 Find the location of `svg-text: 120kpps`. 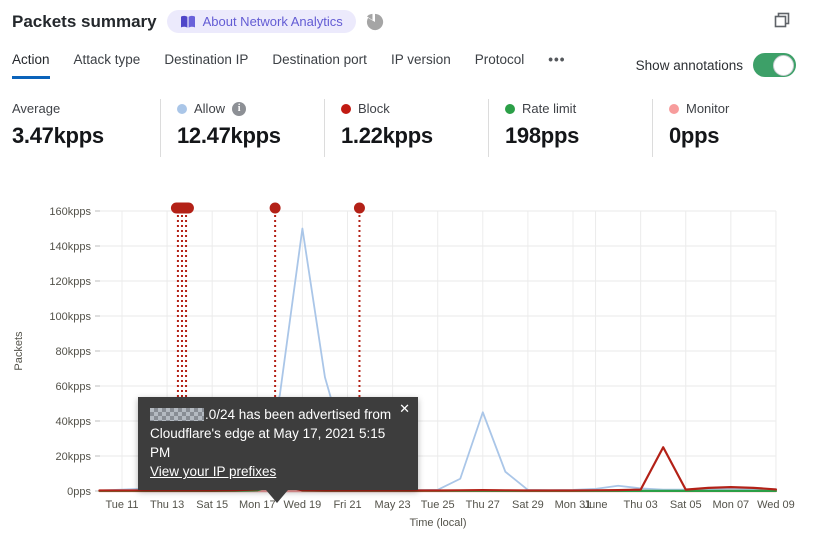

svg-text: 120kpps is located at coordinates (70, 282).